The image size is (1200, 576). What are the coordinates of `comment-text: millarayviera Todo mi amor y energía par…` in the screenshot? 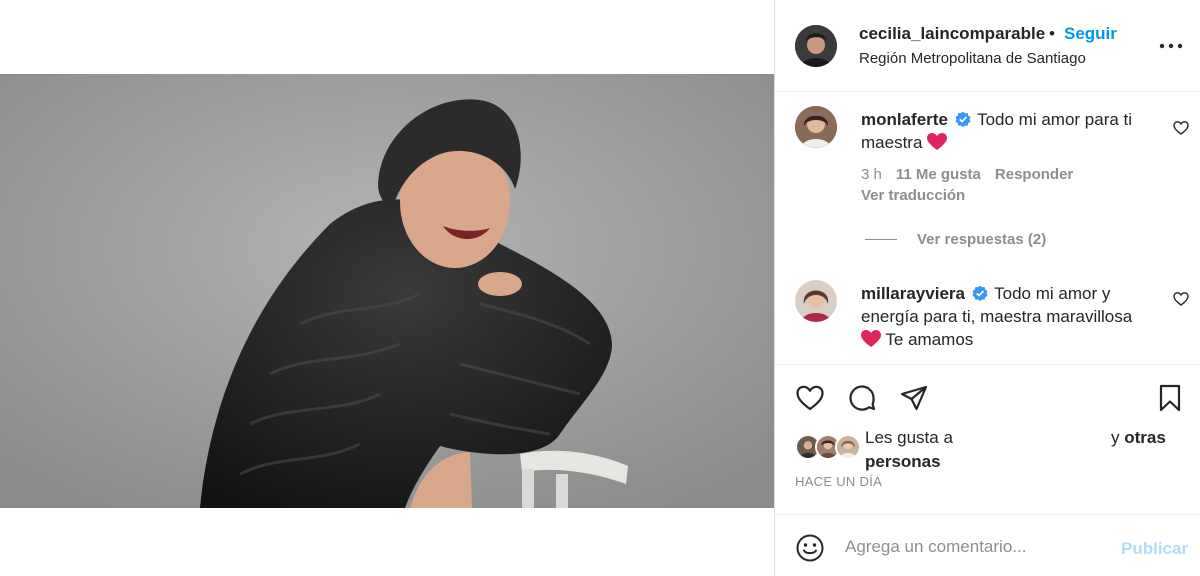 It's located at (1011, 316).